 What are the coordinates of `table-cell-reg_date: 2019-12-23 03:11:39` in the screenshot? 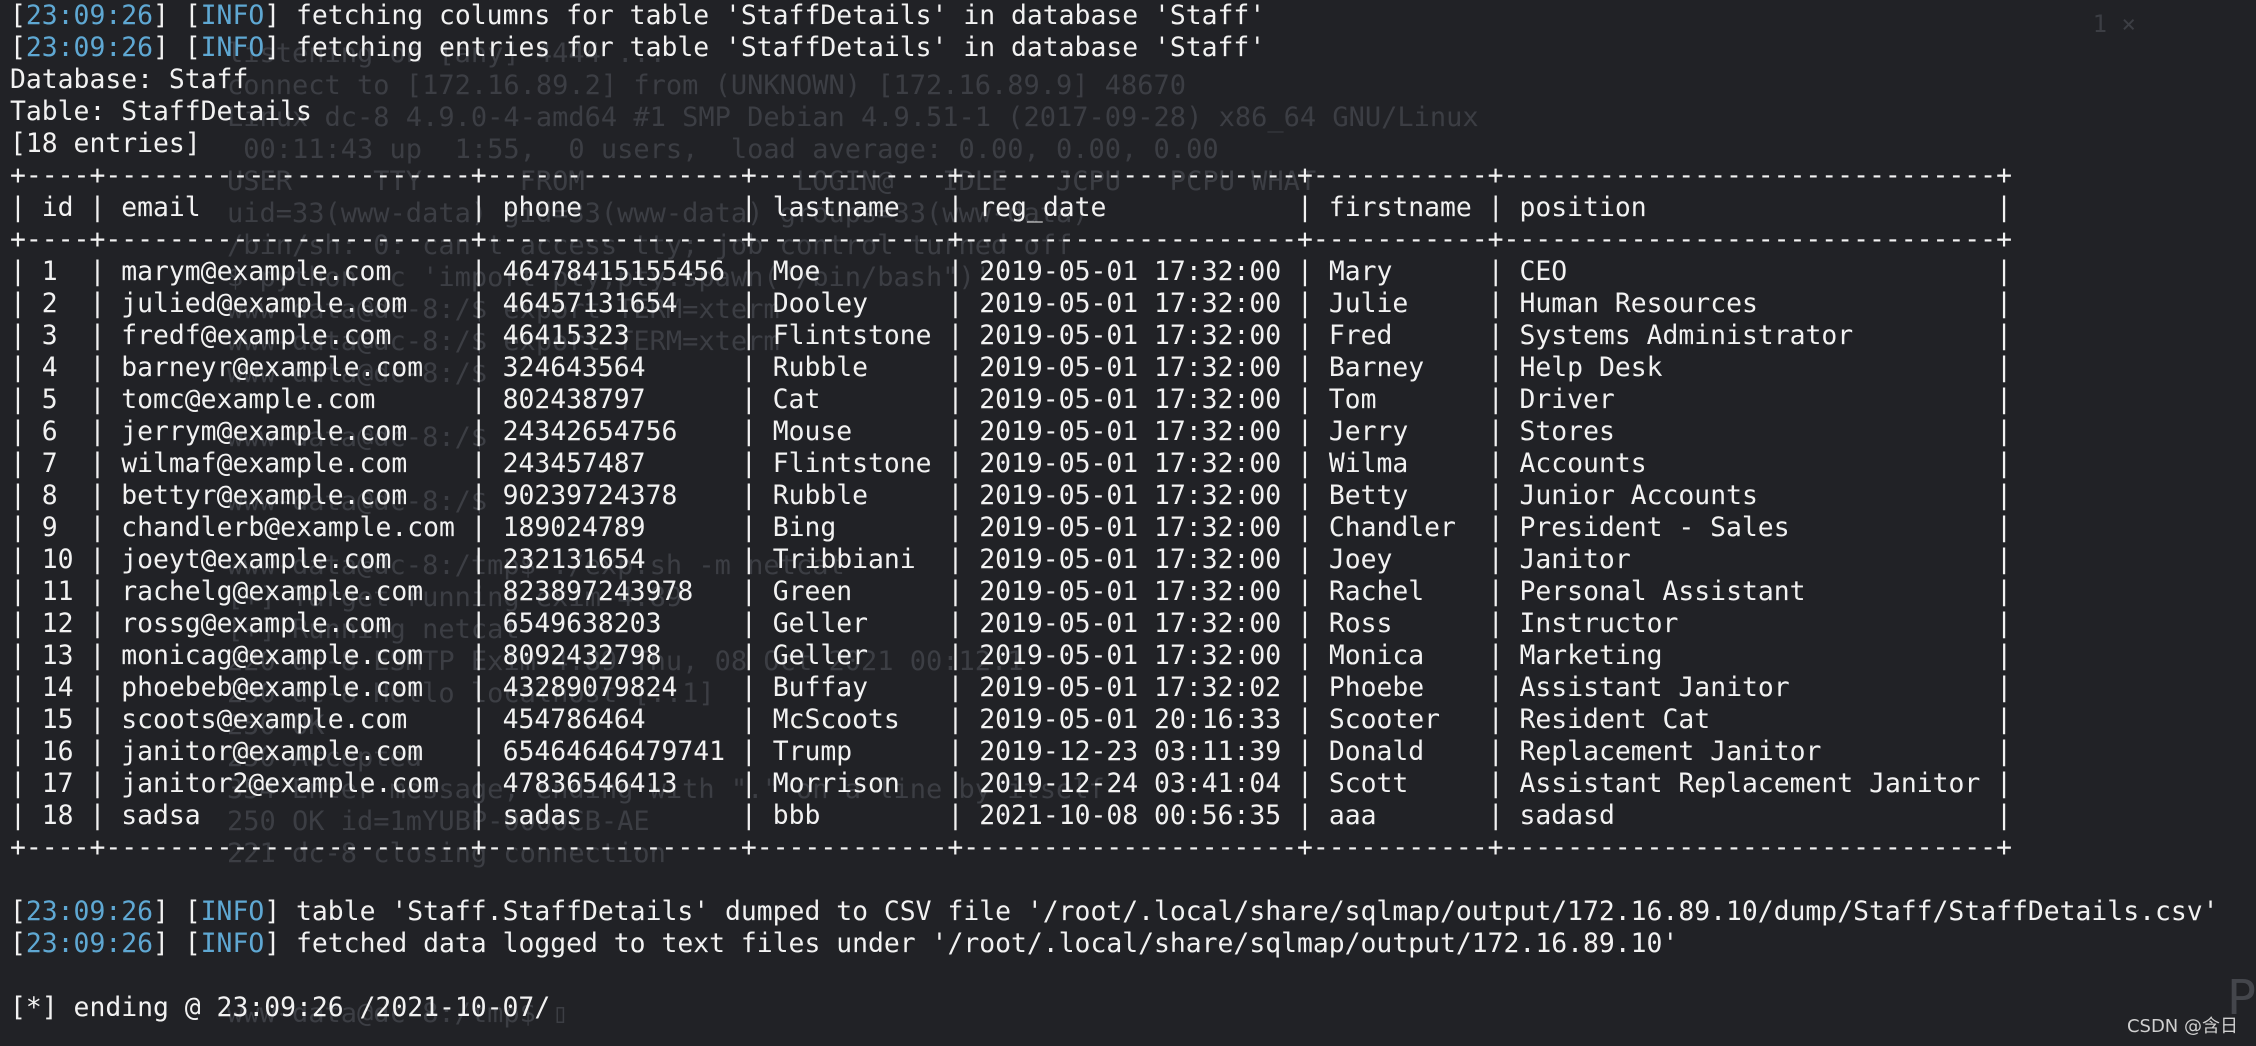 It's located at (1130, 751).